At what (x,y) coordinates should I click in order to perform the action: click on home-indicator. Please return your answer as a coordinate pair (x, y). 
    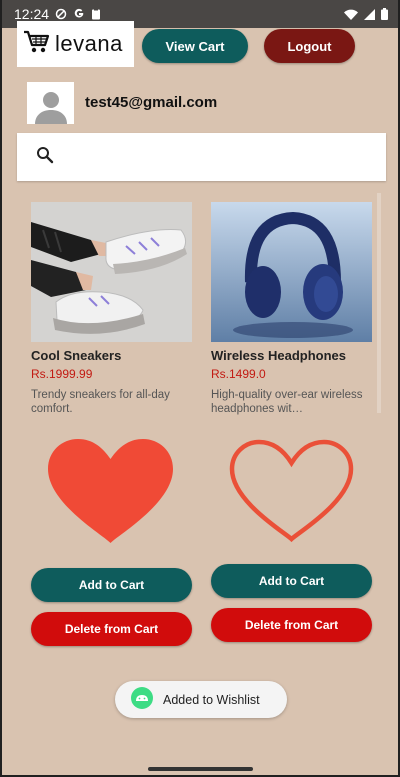
    Looking at the image, I should click on (200, 769).